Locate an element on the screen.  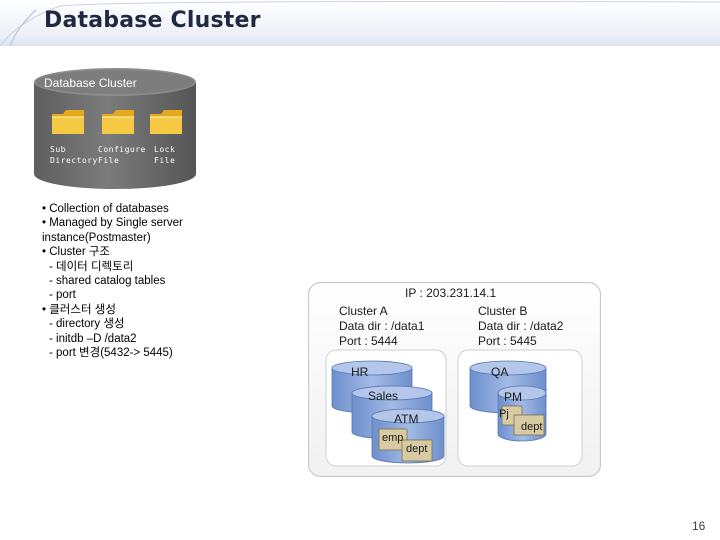
db-label-sales: Sales is located at coordinates (383, 396).